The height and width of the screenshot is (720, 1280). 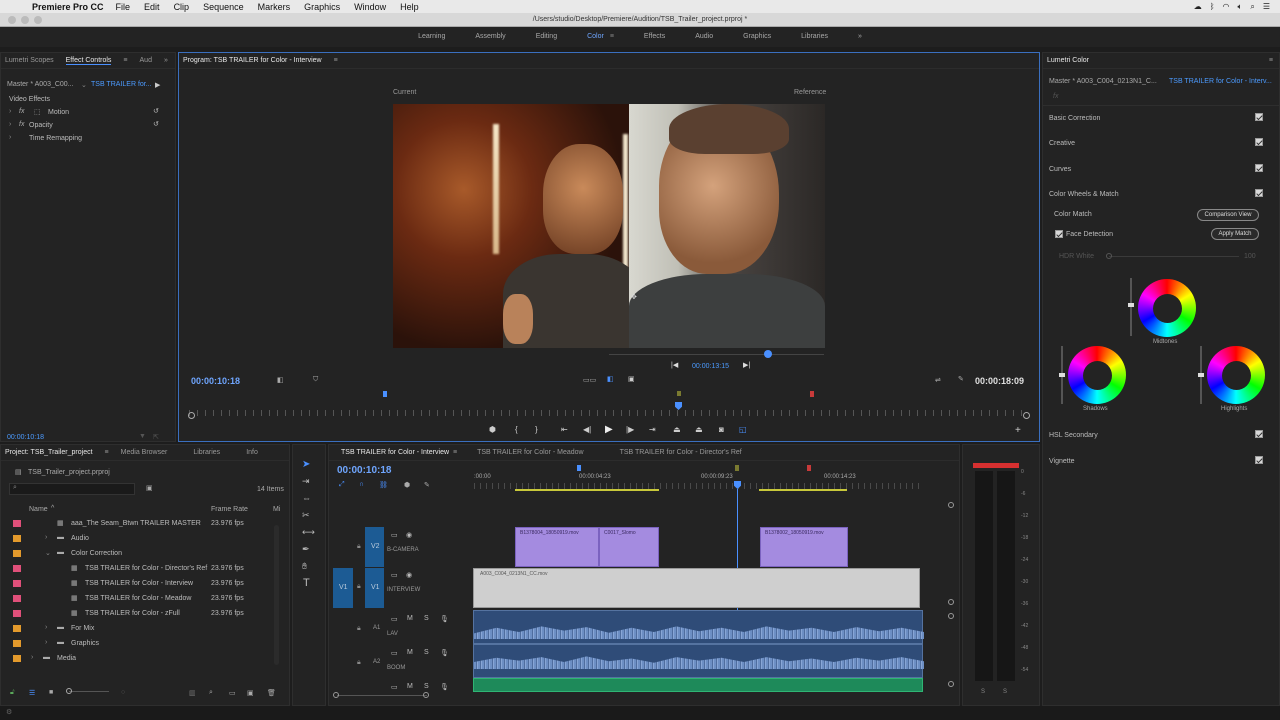 I want to click on sync-lock-a3-icon: ▭, so click(x=394, y=687).